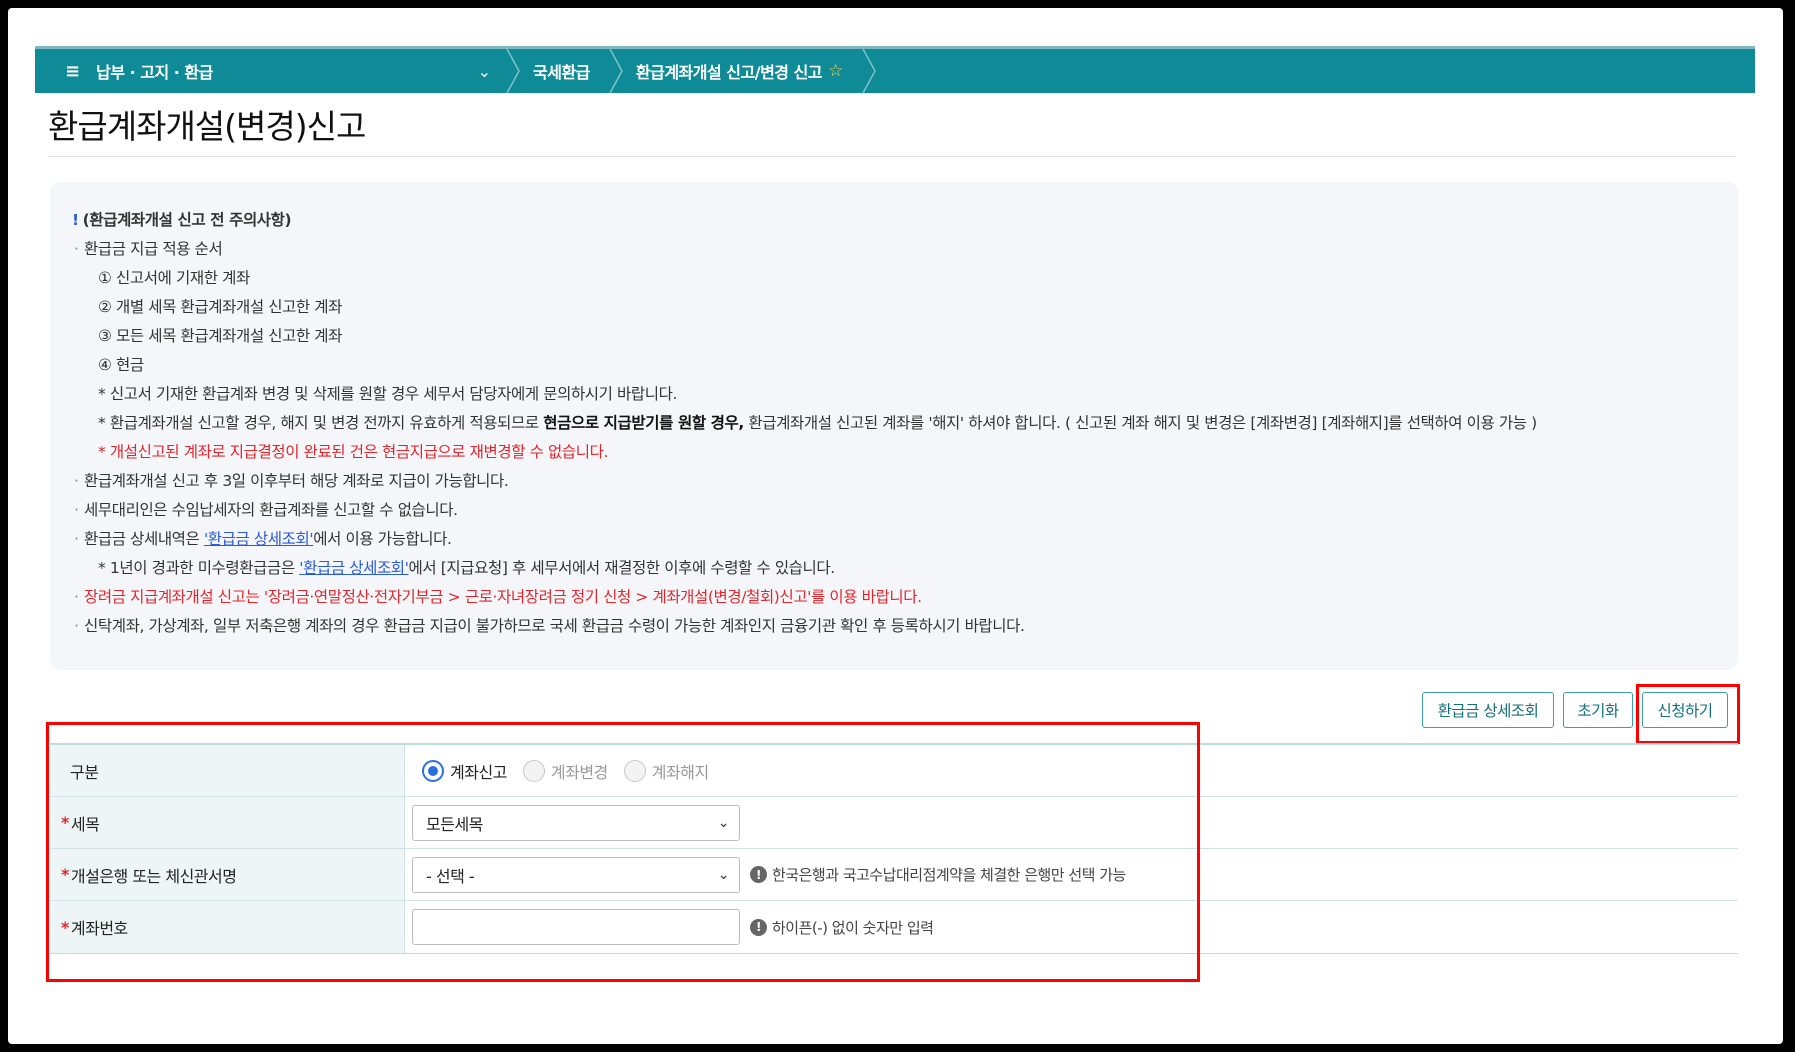 Image resolution: width=1795 pixels, height=1052 pixels. I want to click on star-icon: ☆, so click(835, 71).